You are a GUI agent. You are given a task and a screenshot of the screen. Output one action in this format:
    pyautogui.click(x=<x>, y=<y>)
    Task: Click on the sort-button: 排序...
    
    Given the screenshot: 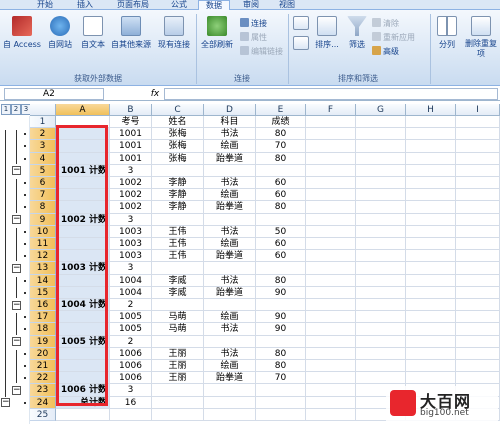 What is the action you would take?
    pyautogui.click(x=327, y=33)
    